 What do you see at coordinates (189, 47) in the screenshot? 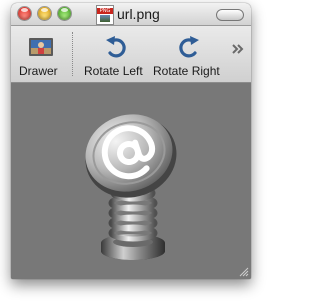
I see `rotate-right-icon` at bounding box center [189, 47].